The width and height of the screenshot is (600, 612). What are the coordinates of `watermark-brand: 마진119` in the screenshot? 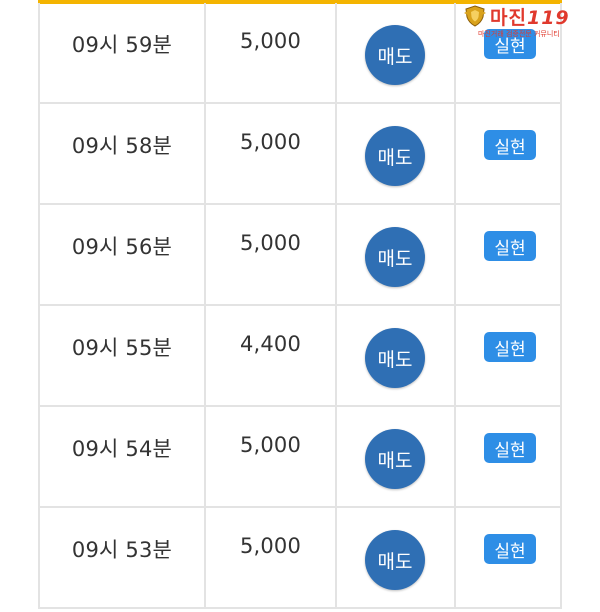 It's located at (530, 17).